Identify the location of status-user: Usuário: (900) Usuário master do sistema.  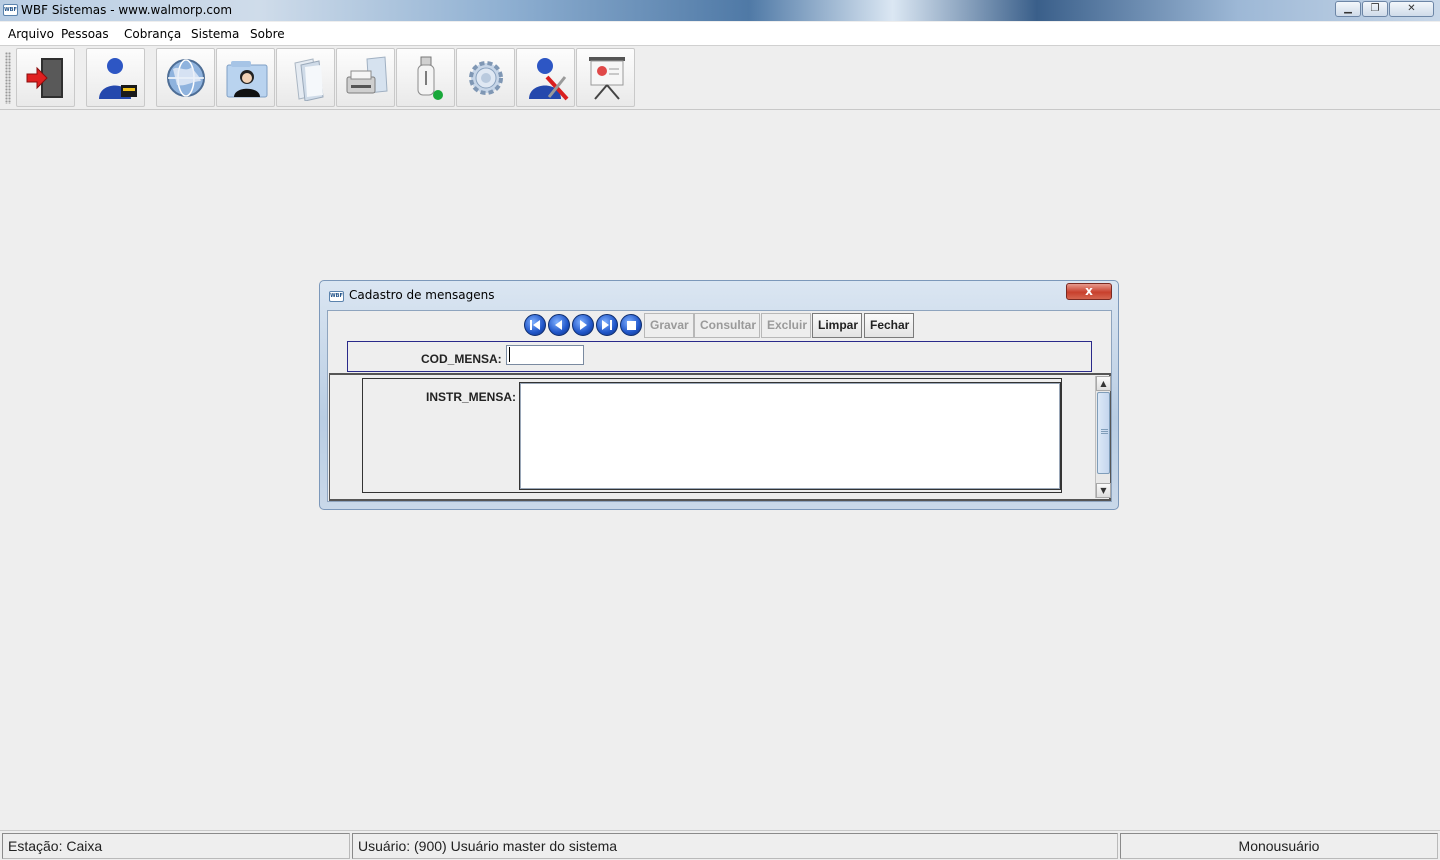
(735, 846).